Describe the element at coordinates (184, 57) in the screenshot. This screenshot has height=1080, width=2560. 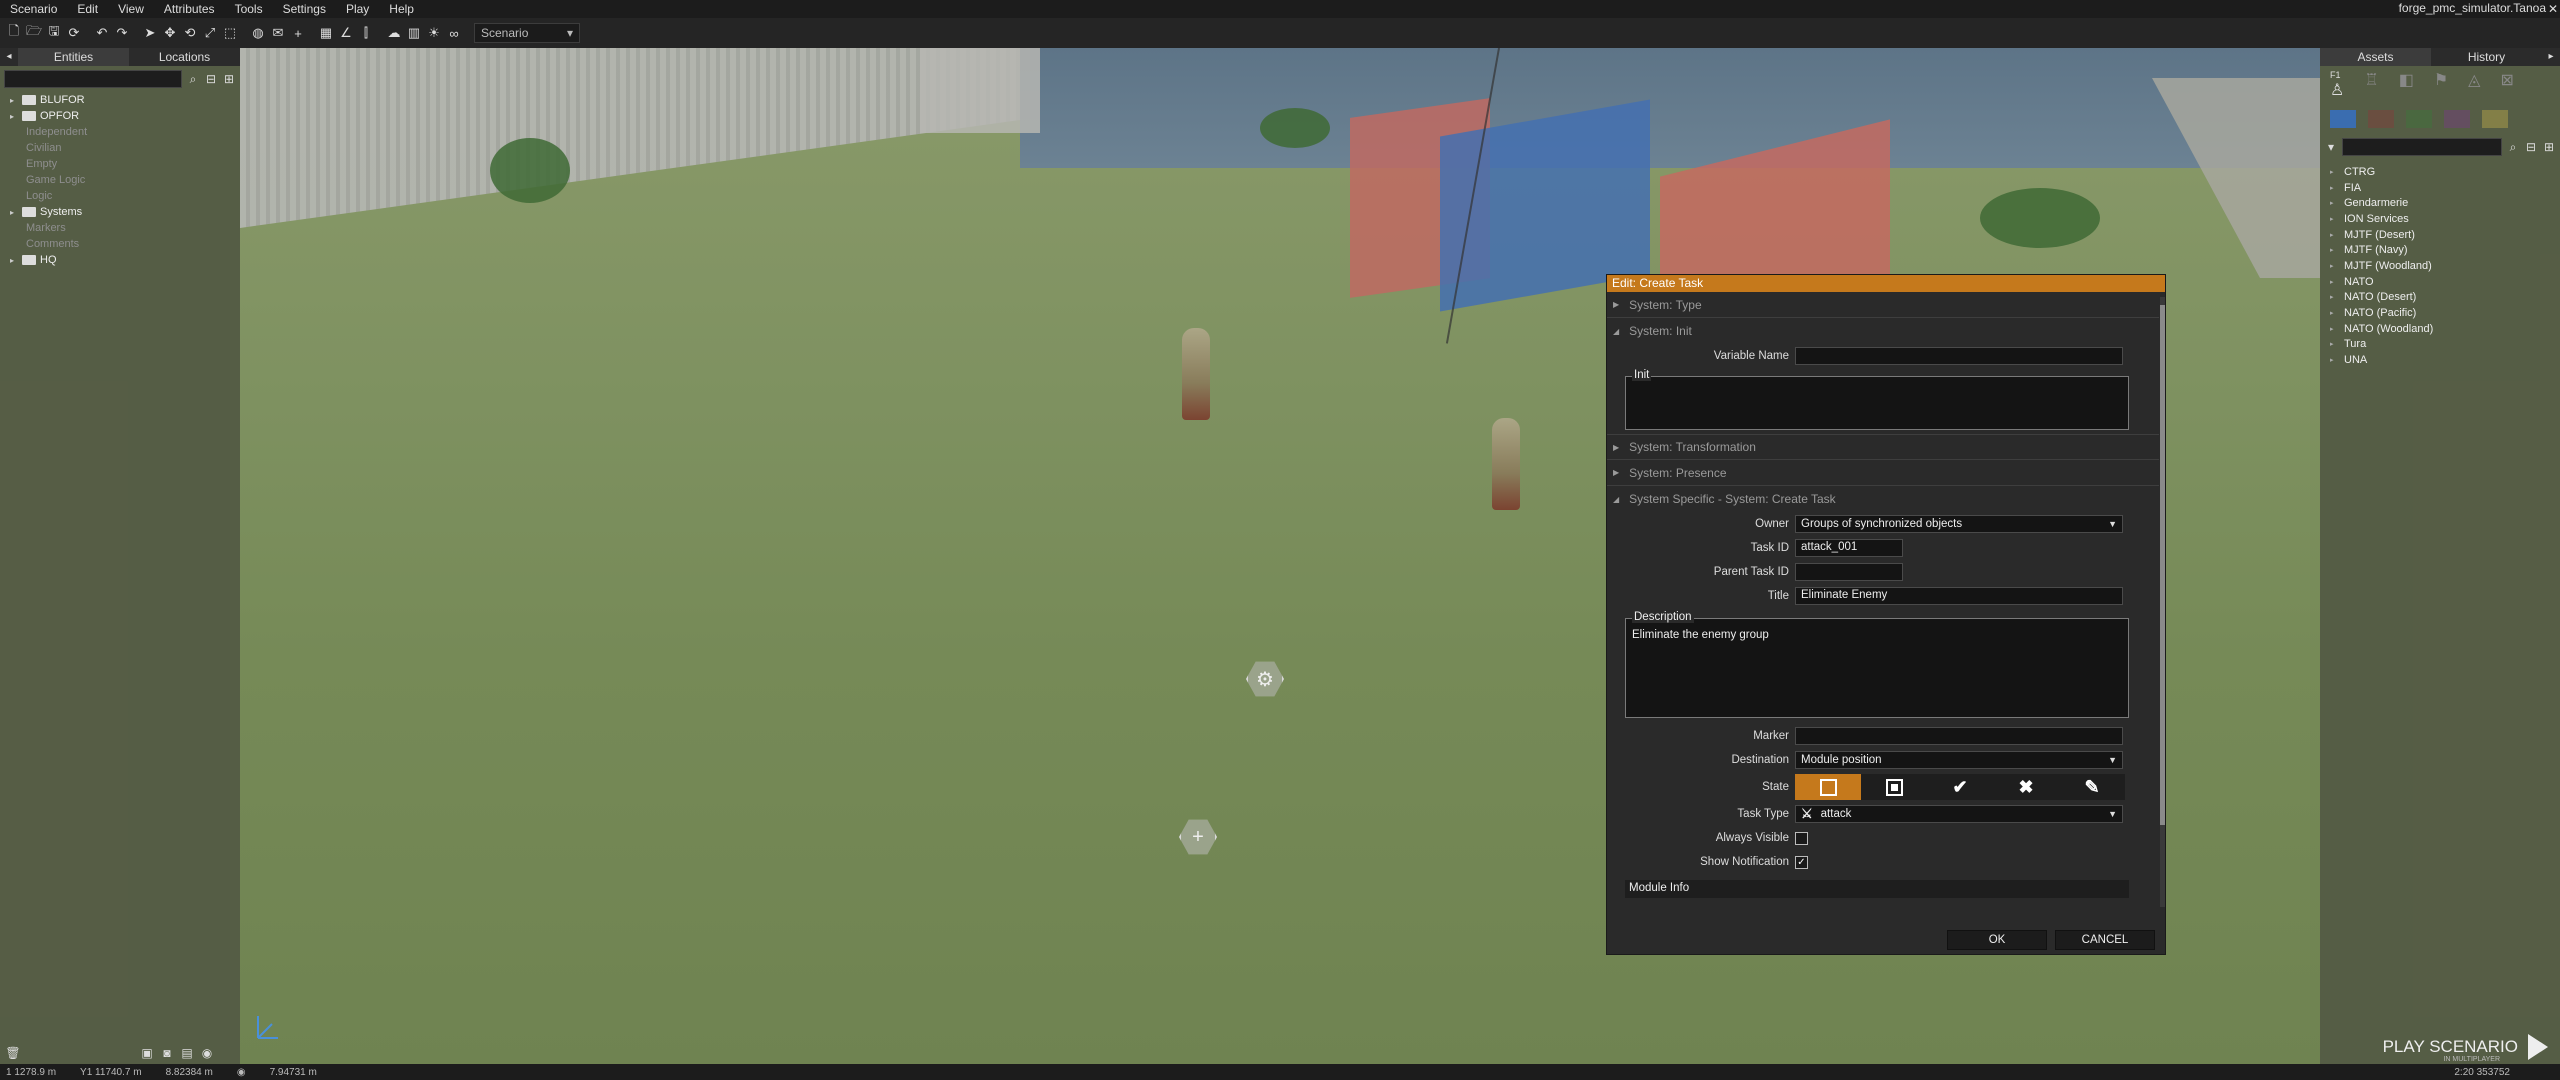
I see `tab-locations: Locations` at that location.